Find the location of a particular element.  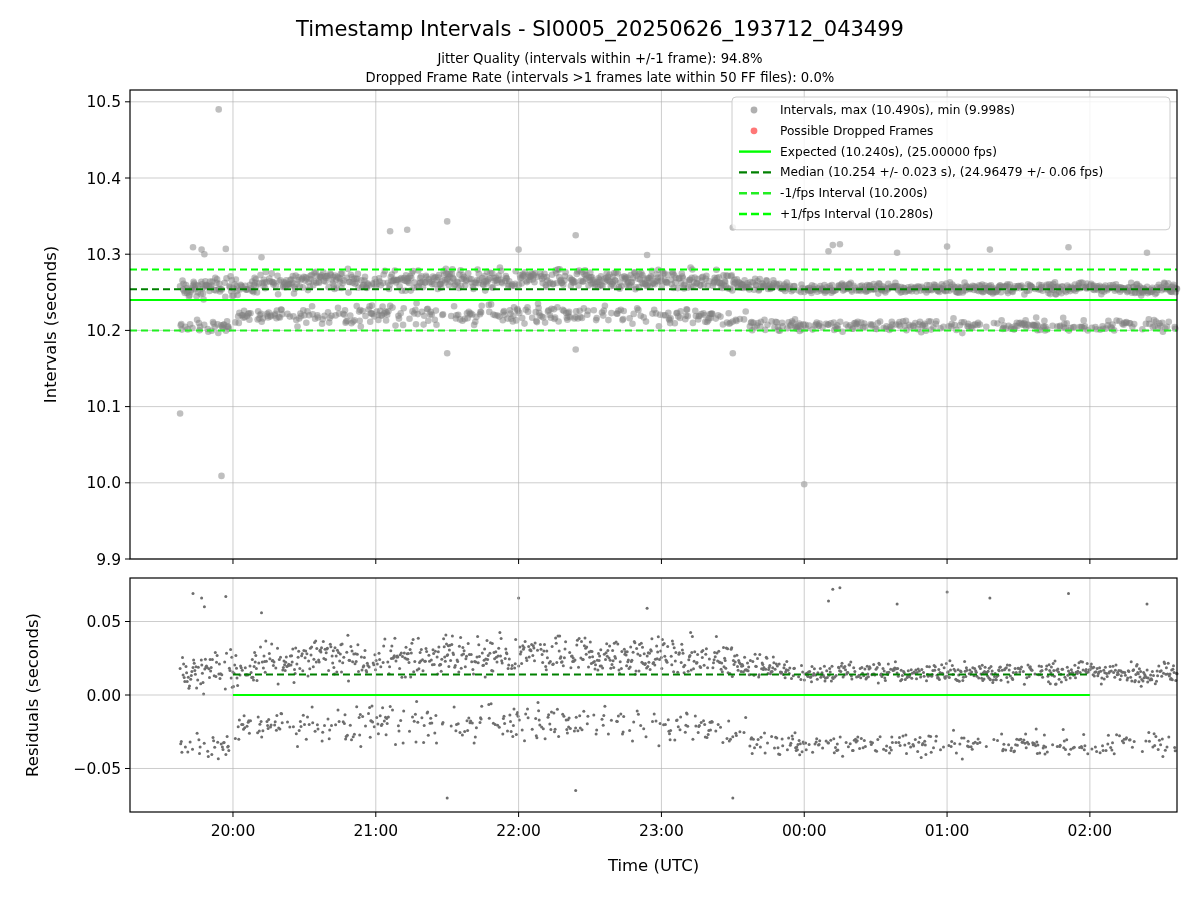

tick-label: 10.4 is located at coordinates (103, 178).